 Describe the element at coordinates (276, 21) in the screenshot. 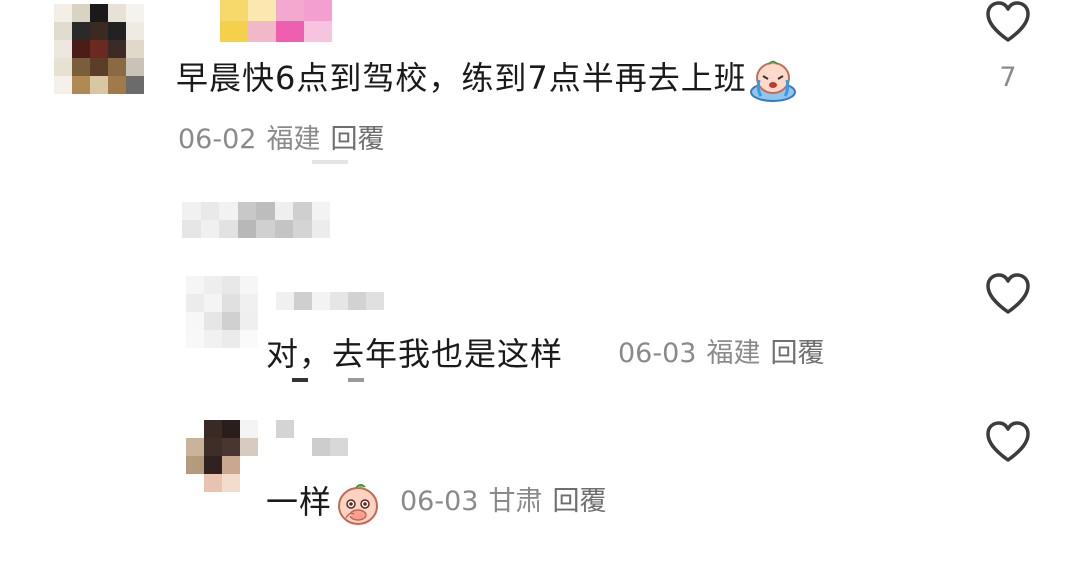

I see `blurred-image-top` at that location.